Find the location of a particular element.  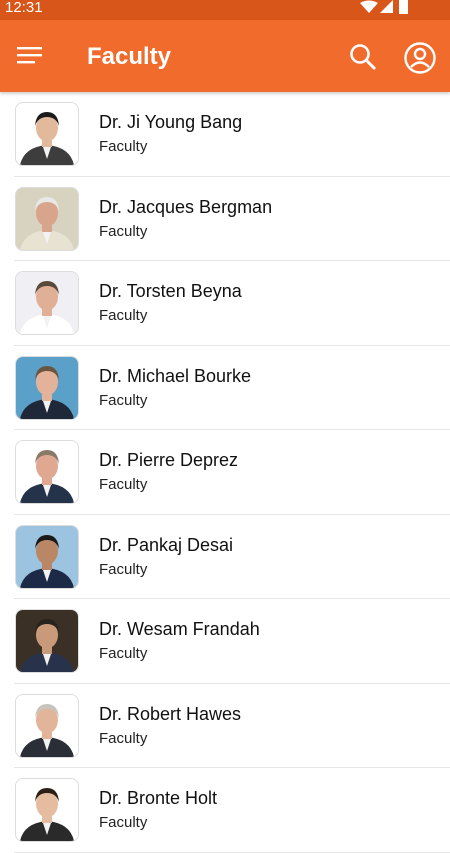

search-button is located at coordinates (363, 57).